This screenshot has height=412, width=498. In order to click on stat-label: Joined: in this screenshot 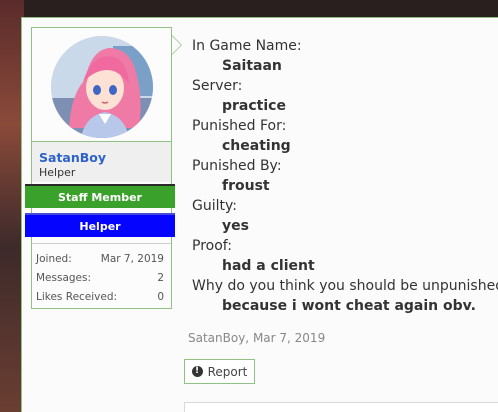, I will do `click(54, 259)`.